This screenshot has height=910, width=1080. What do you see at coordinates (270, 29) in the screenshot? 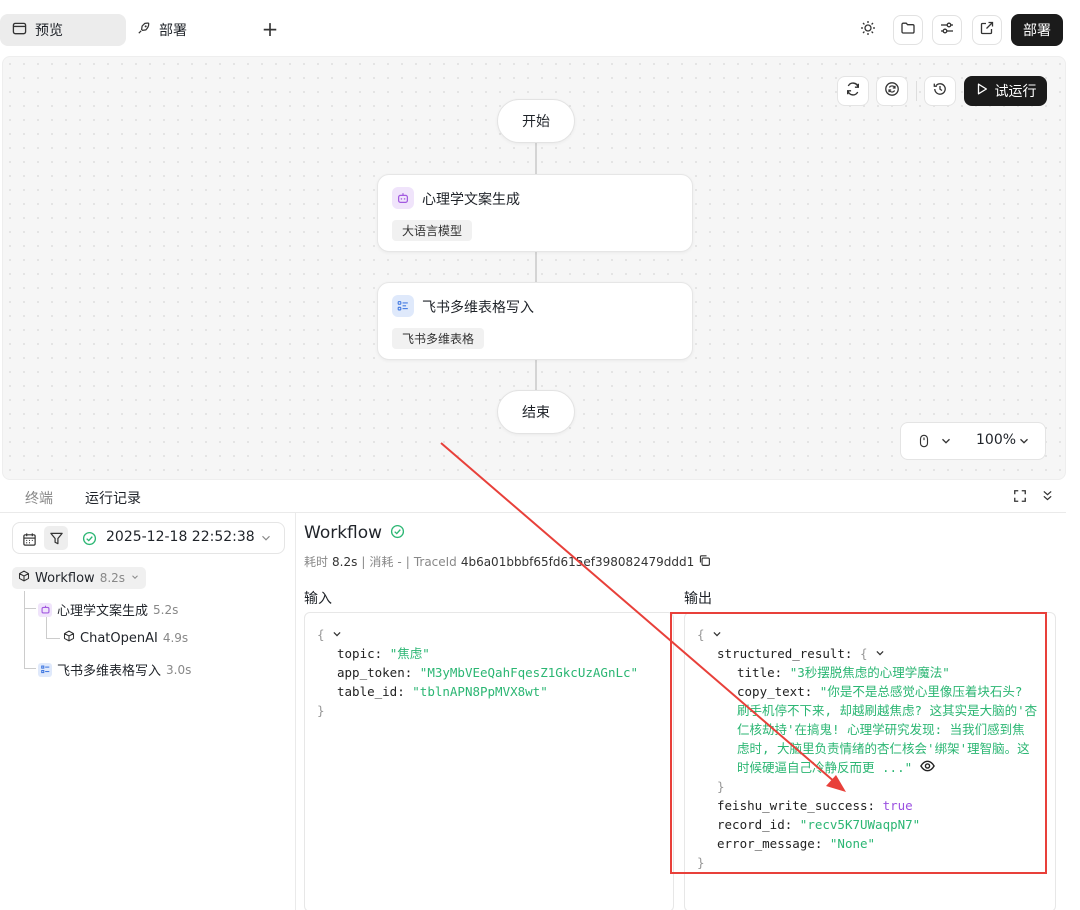
I see `add-tab-button: +` at bounding box center [270, 29].